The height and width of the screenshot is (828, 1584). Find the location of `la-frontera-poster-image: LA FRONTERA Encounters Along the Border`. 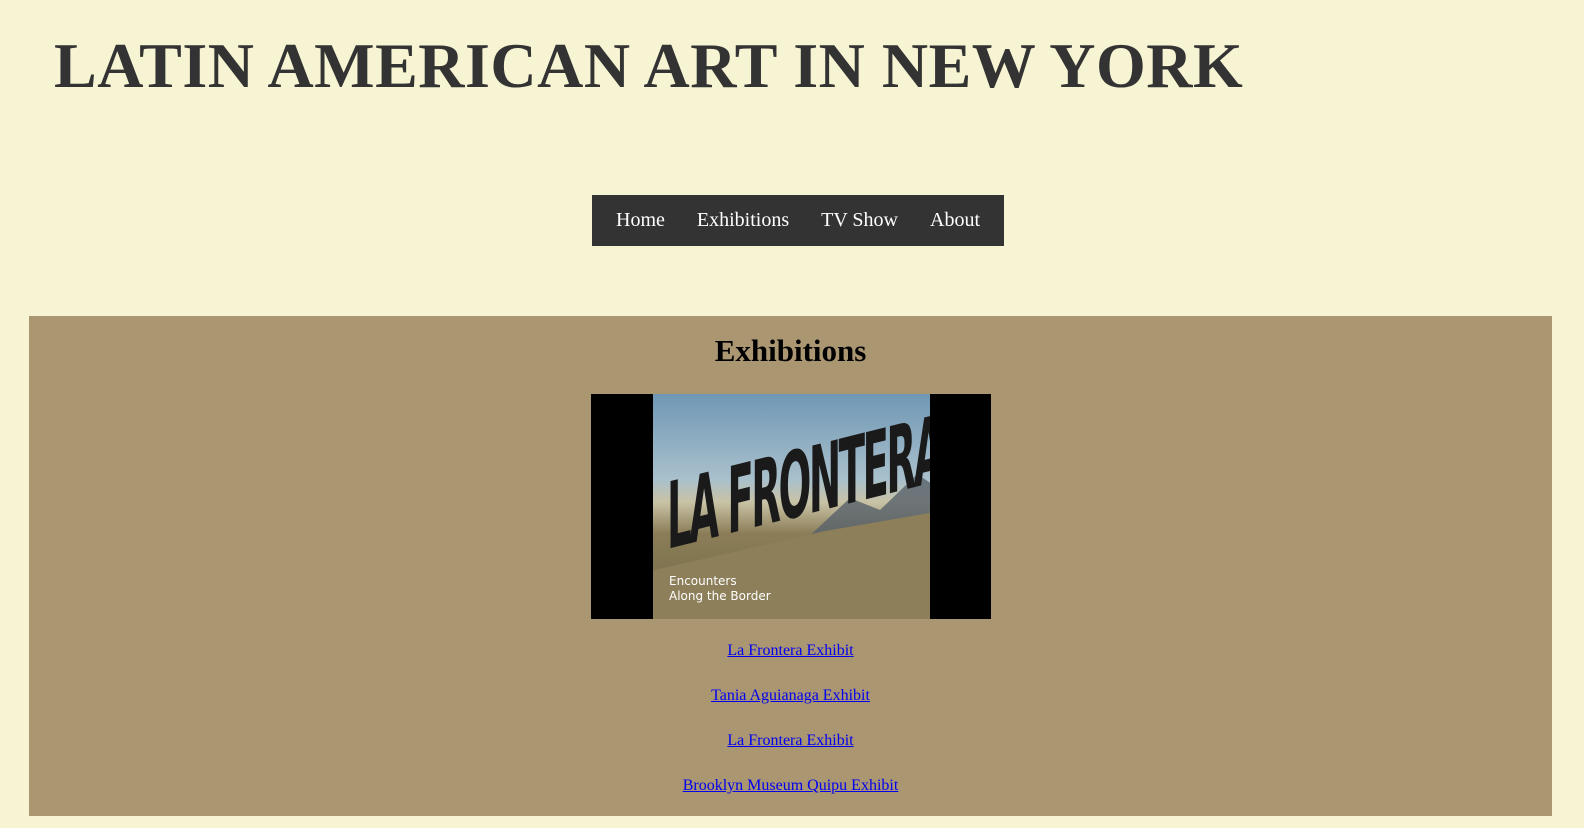

la-frontera-poster-image: LA FRONTERA Encounters Along the Border is located at coordinates (791, 506).